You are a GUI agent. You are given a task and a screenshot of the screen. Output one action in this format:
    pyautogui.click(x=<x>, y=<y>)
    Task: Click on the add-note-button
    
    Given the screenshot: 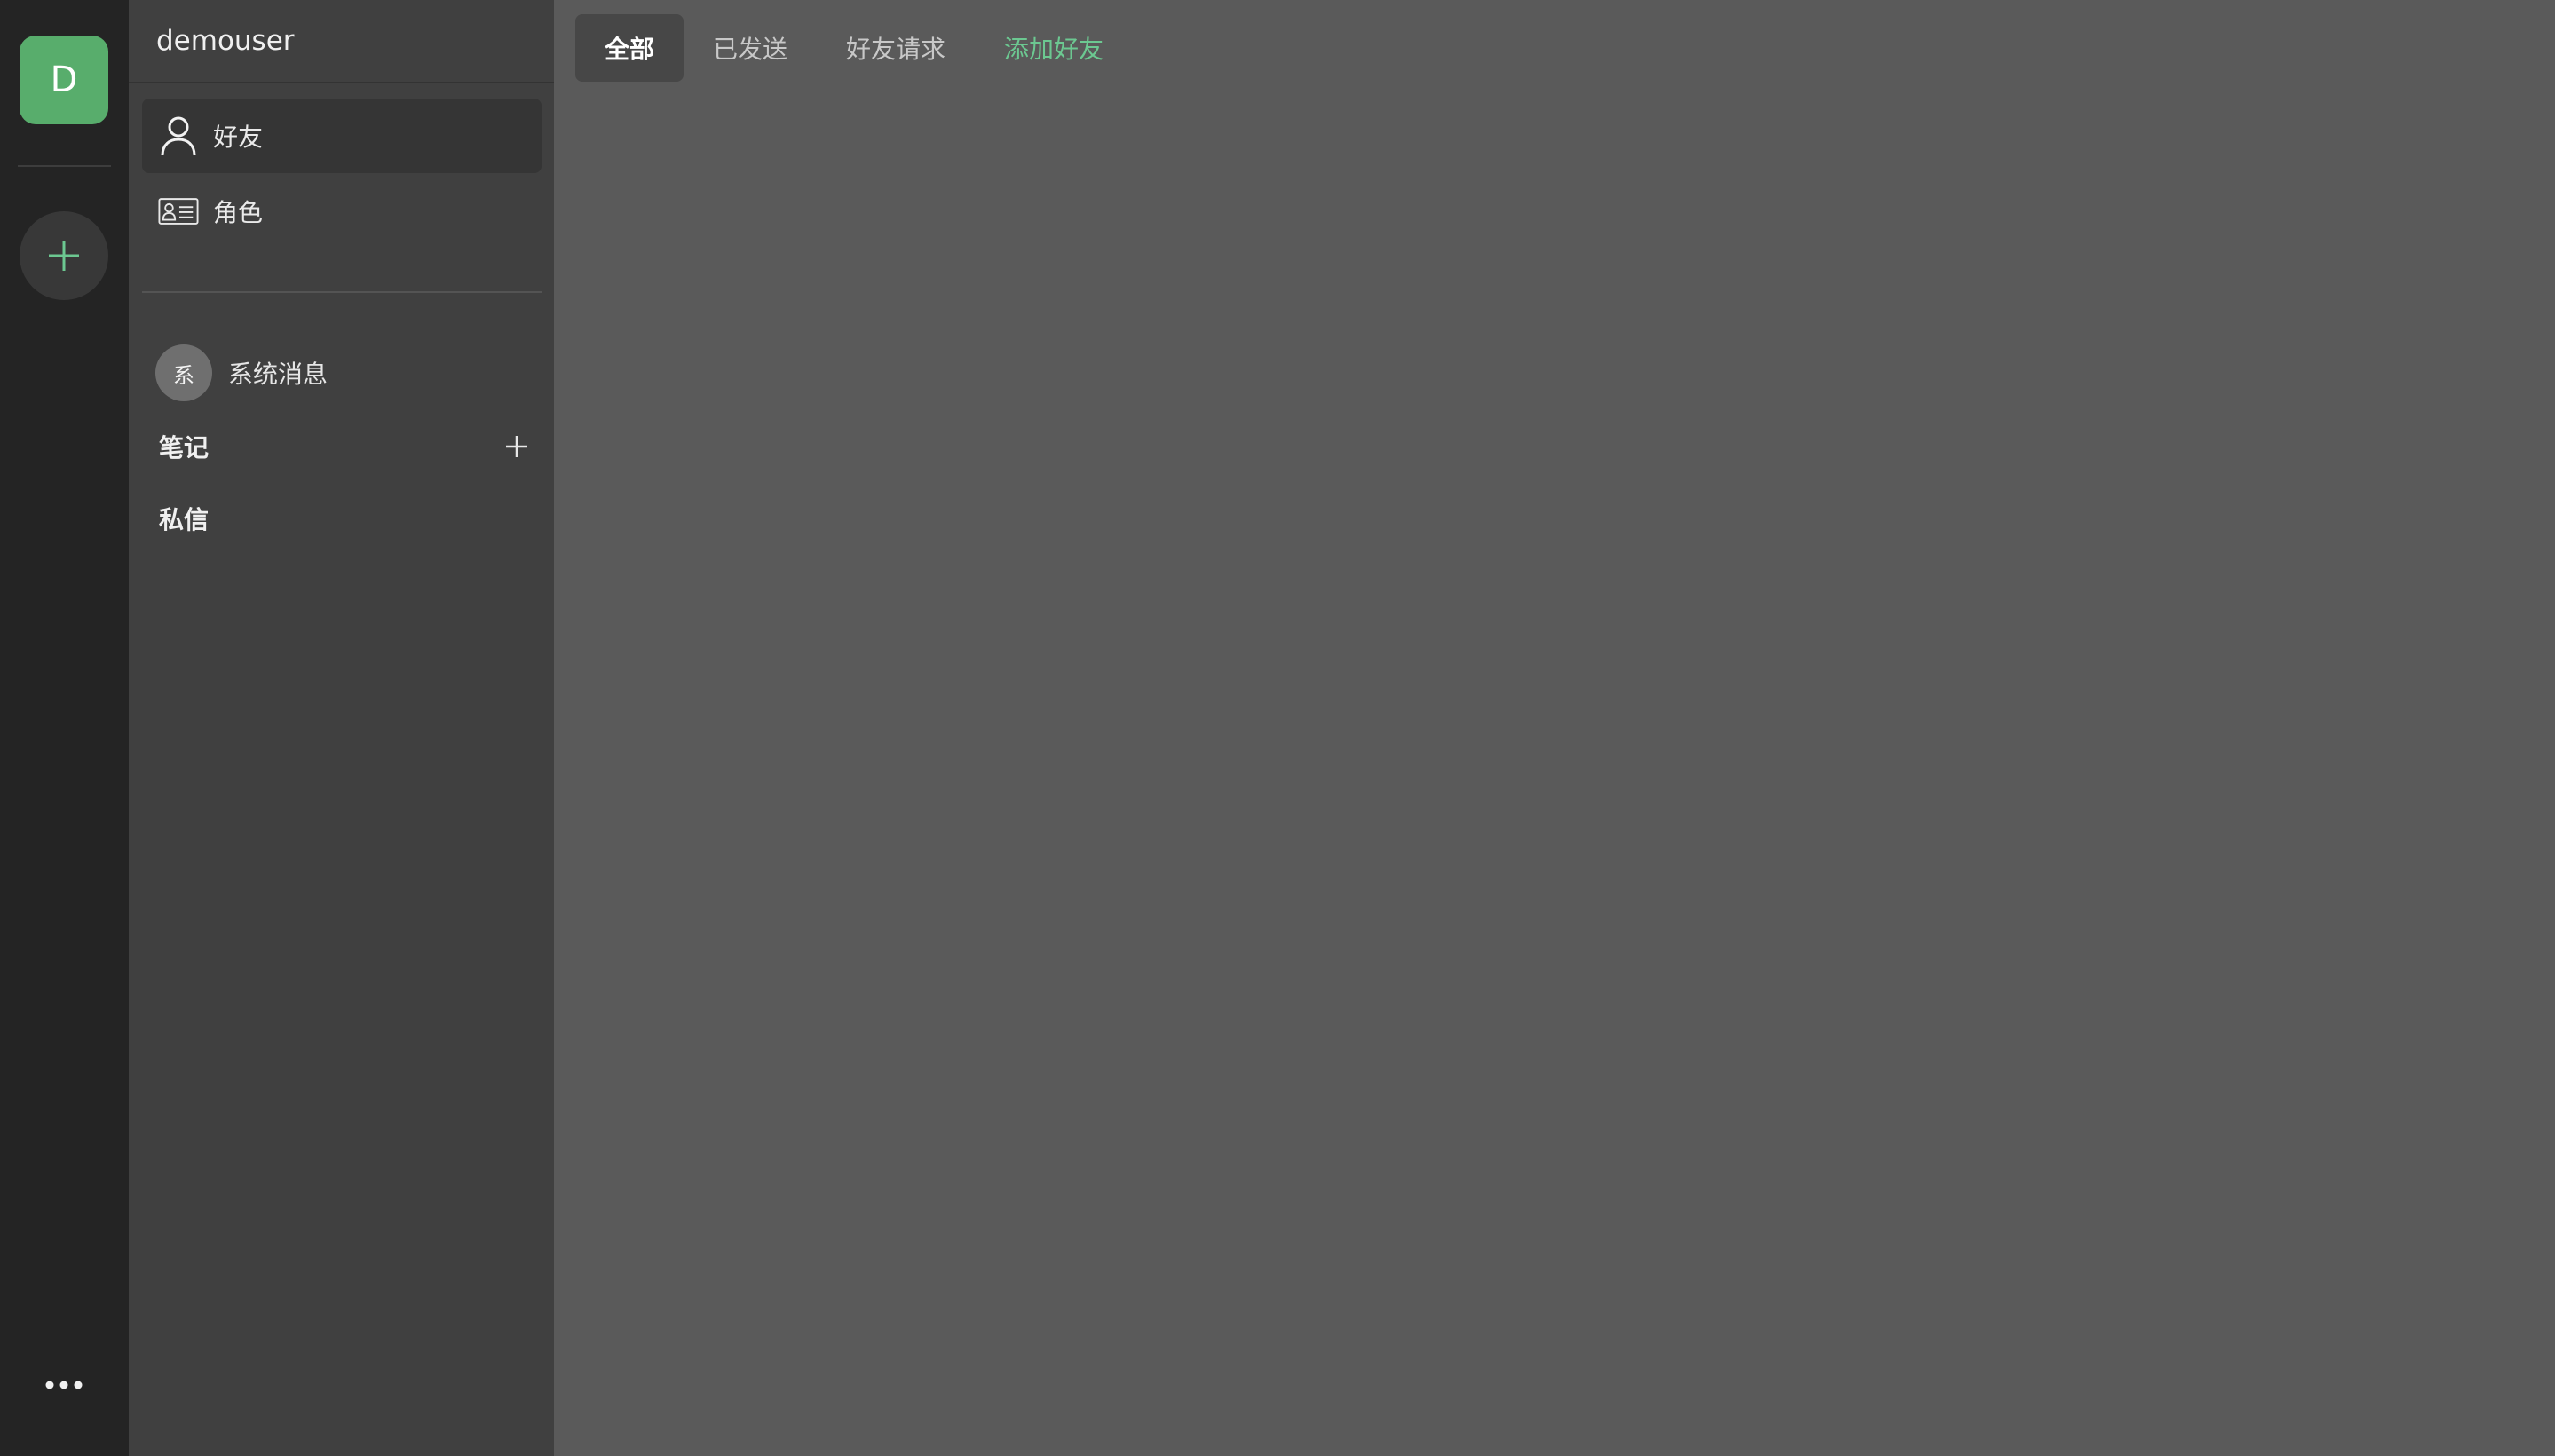 What is the action you would take?
    pyautogui.click(x=517, y=446)
    